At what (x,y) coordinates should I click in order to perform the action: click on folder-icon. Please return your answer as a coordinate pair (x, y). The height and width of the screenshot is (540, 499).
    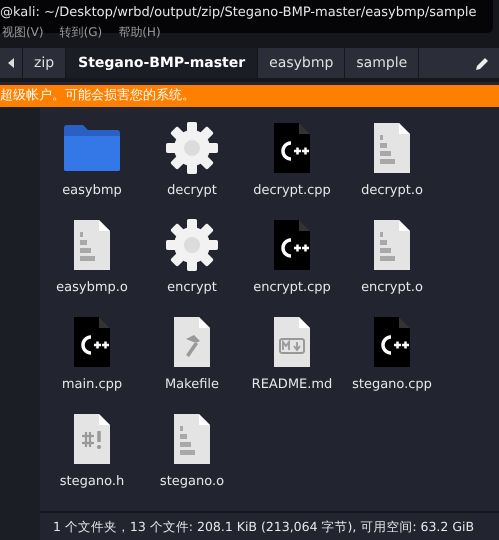
    Looking at the image, I should click on (92, 148).